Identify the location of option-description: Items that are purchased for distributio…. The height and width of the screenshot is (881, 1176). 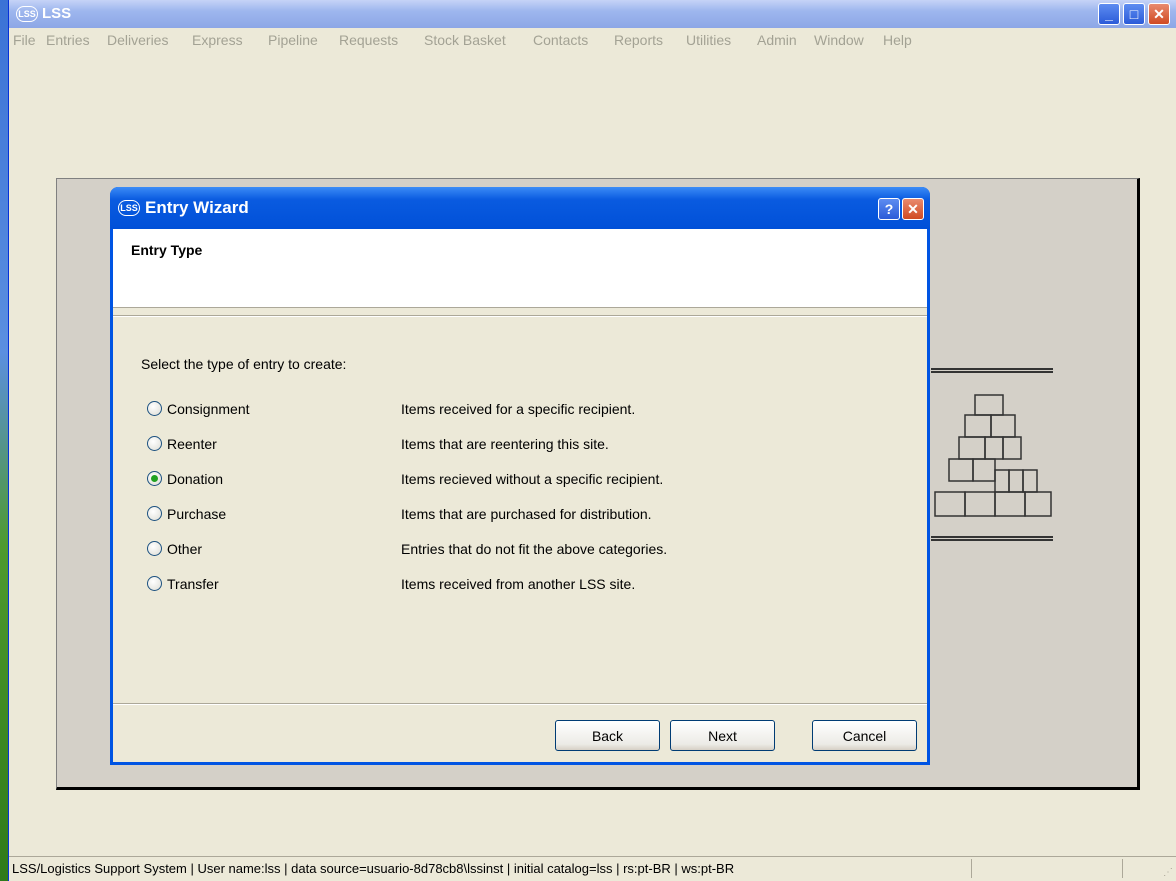
(526, 514).